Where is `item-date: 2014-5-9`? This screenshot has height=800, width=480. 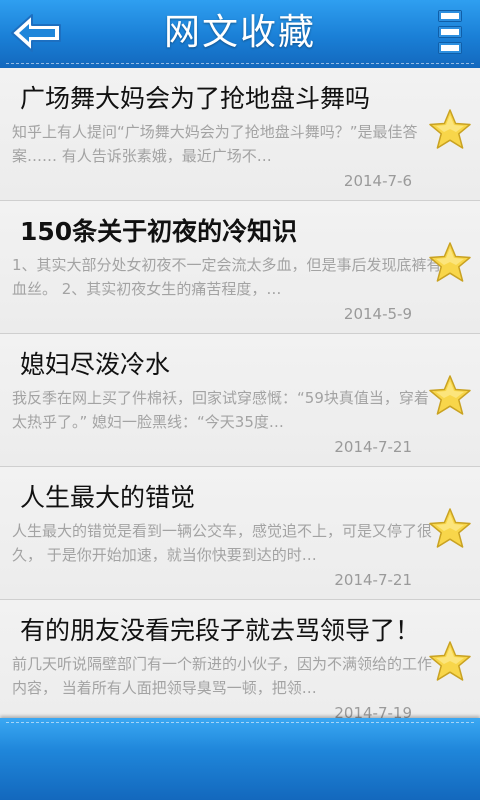 item-date: 2014-5-9 is located at coordinates (377, 314).